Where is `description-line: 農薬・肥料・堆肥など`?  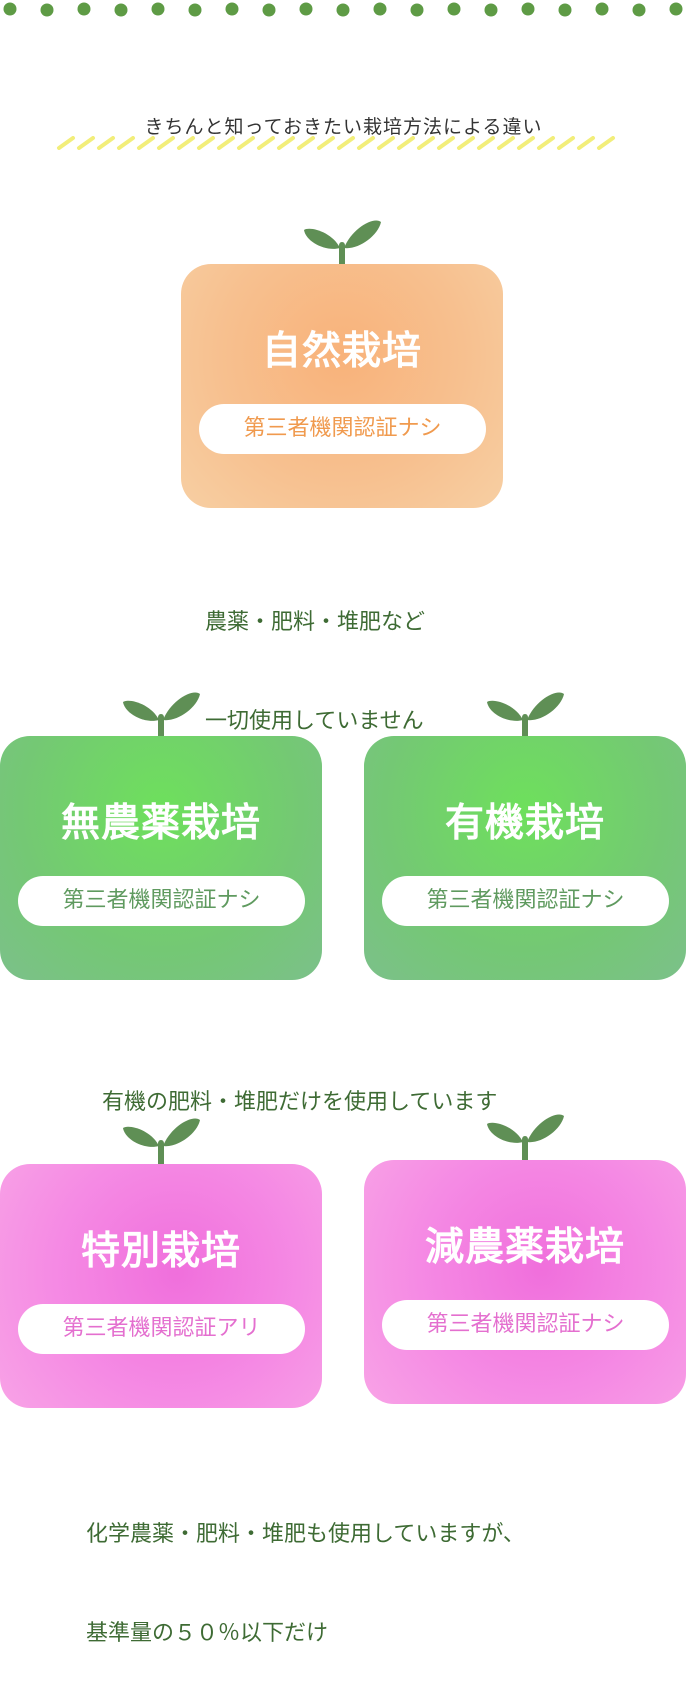 description-line: 農薬・肥料・堆肥など is located at coordinates (315, 622).